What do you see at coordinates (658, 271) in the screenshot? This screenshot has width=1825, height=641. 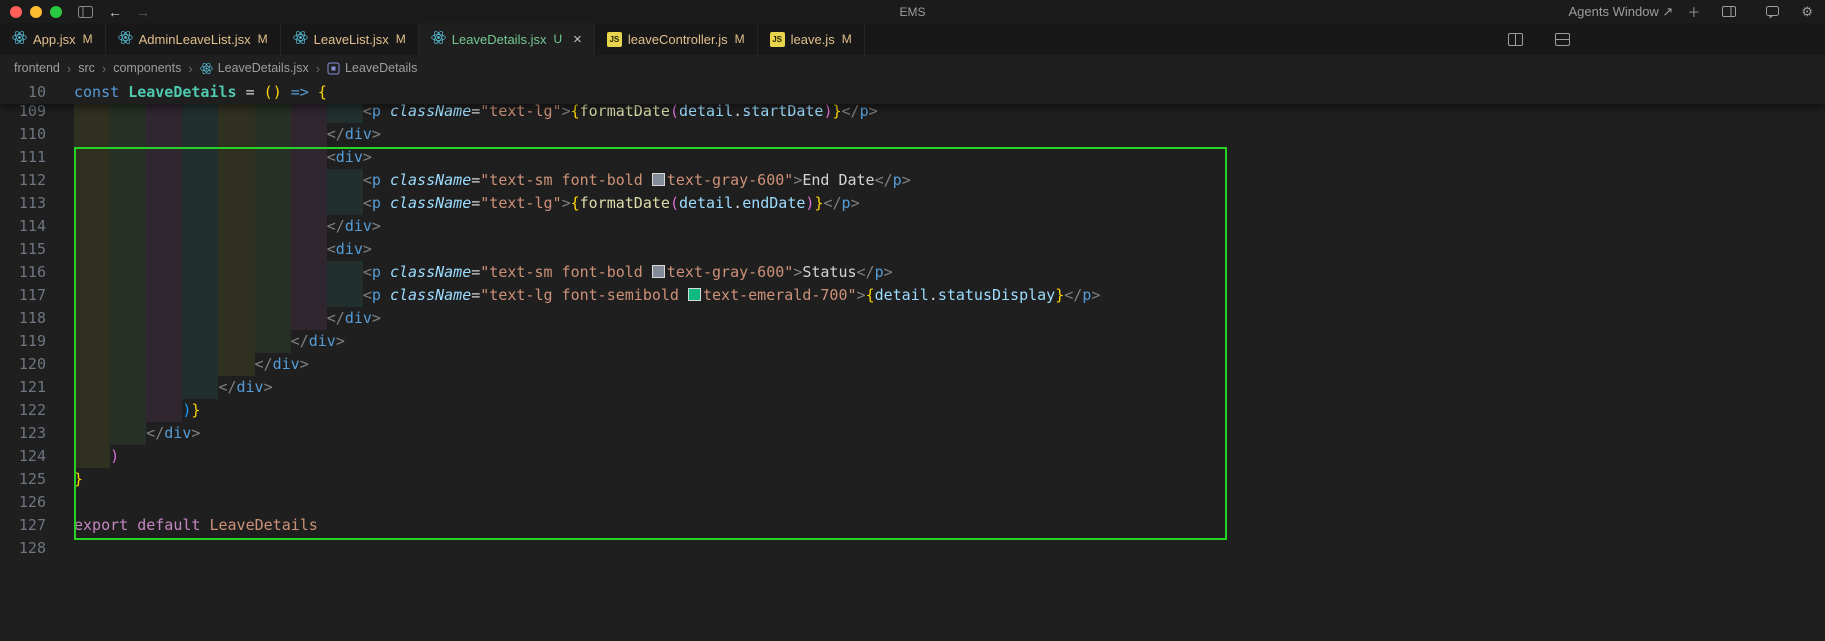 I see `tailwind-color-swatch` at bounding box center [658, 271].